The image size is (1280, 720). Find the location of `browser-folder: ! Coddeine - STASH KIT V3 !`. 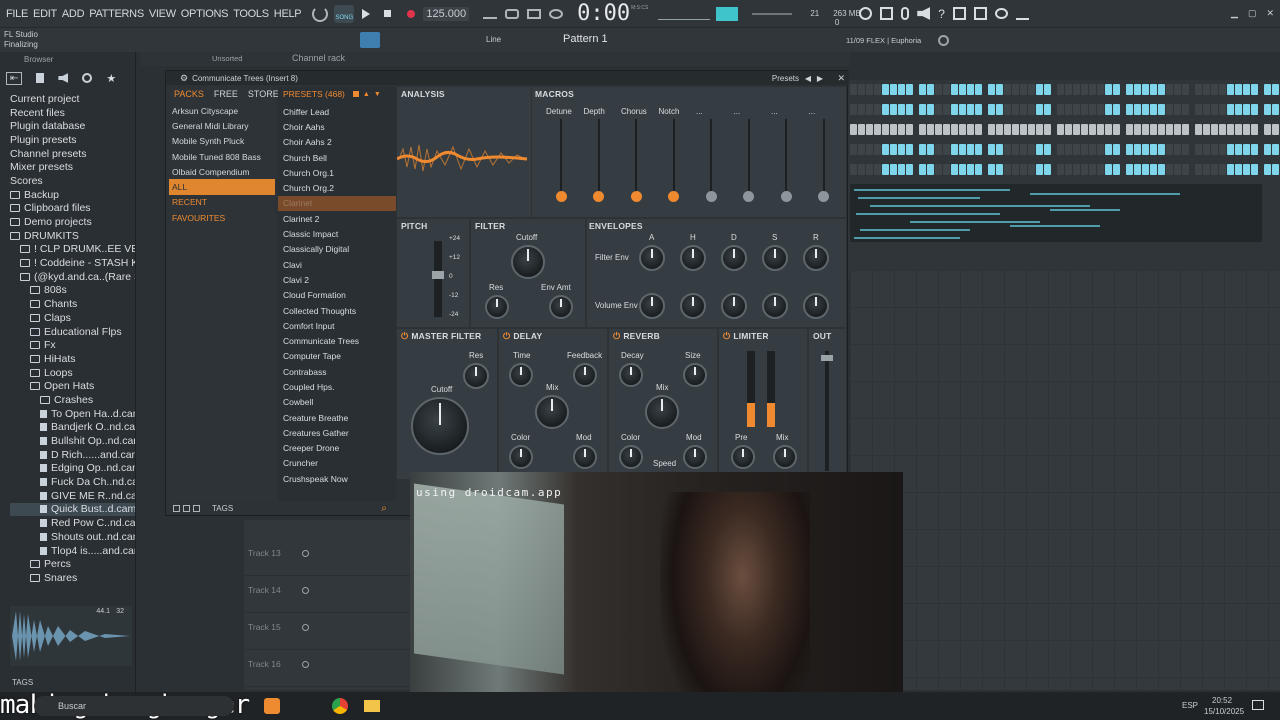

browser-folder: ! Coddeine - STASH KIT V3 ! is located at coordinates (72, 263).